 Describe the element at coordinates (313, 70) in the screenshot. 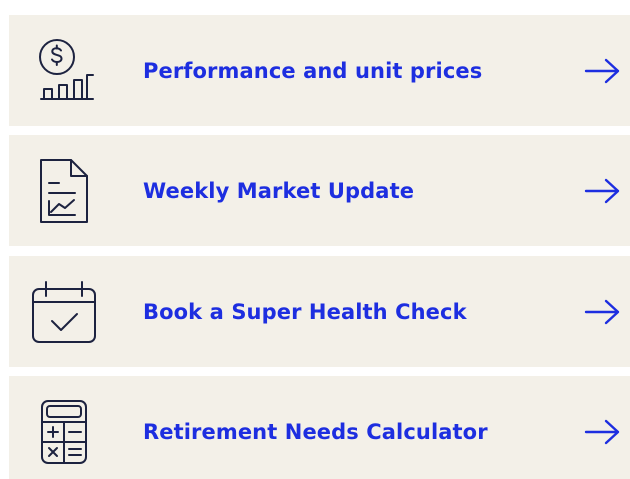

I see `link-label: Performance and unit prices` at that location.